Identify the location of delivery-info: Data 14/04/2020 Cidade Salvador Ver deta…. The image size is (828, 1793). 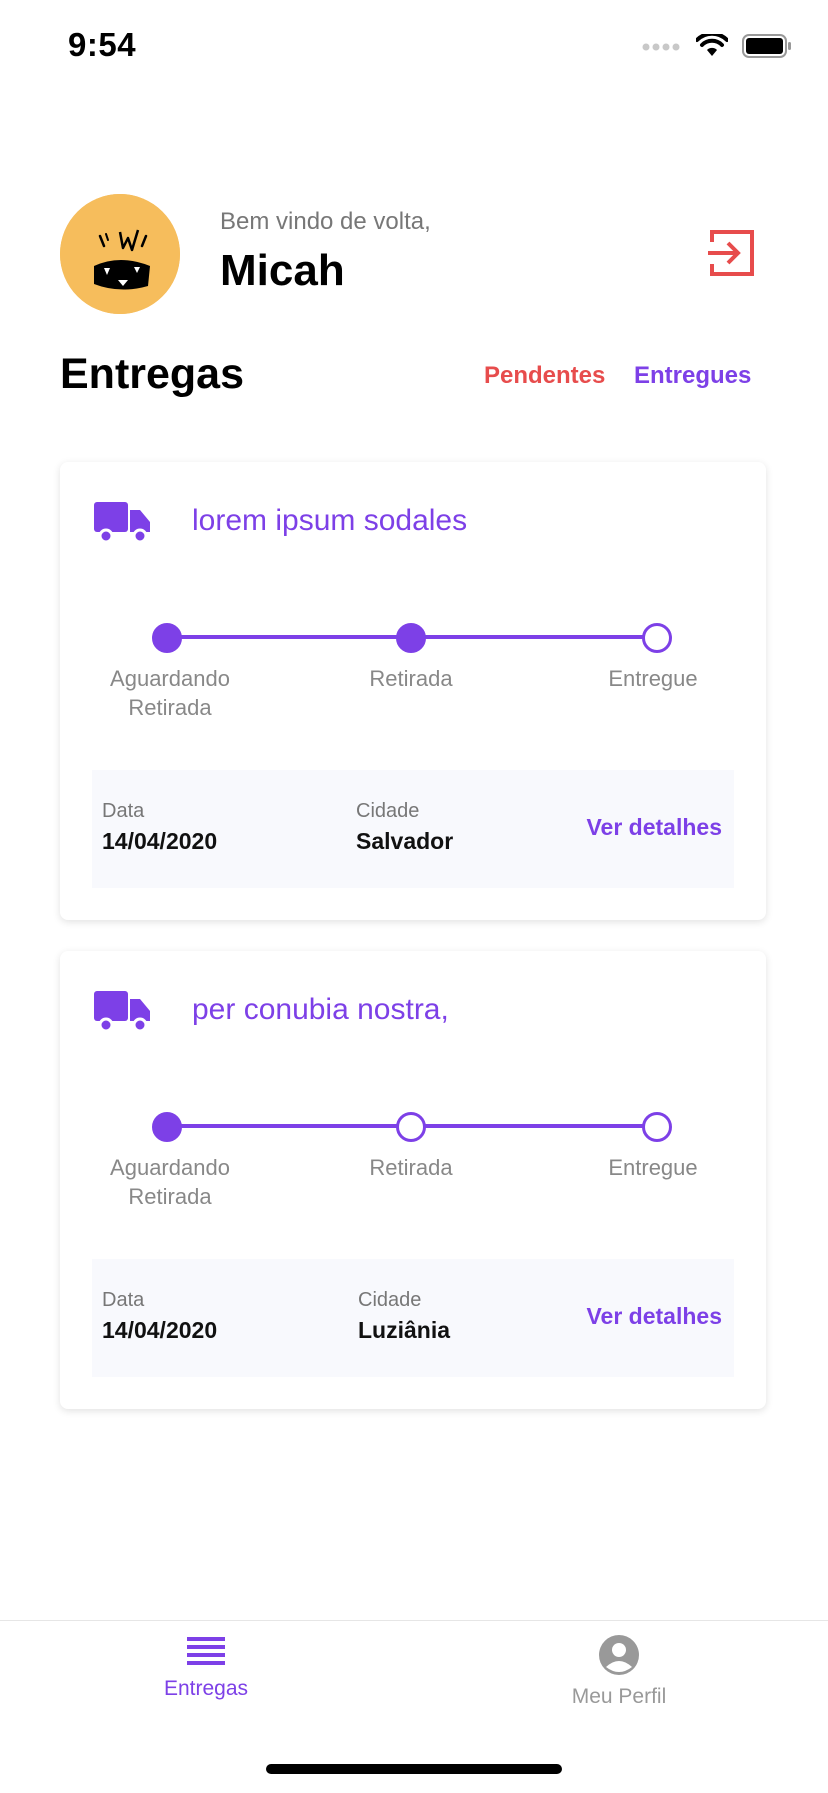
(413, 829).